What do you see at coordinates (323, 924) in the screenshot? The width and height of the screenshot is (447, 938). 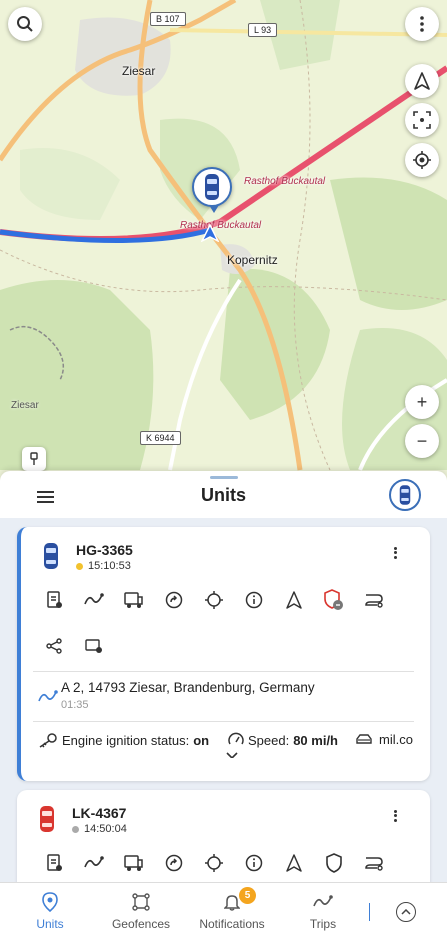 I see `nav-label: Trips` at bounding box center [323, 924].